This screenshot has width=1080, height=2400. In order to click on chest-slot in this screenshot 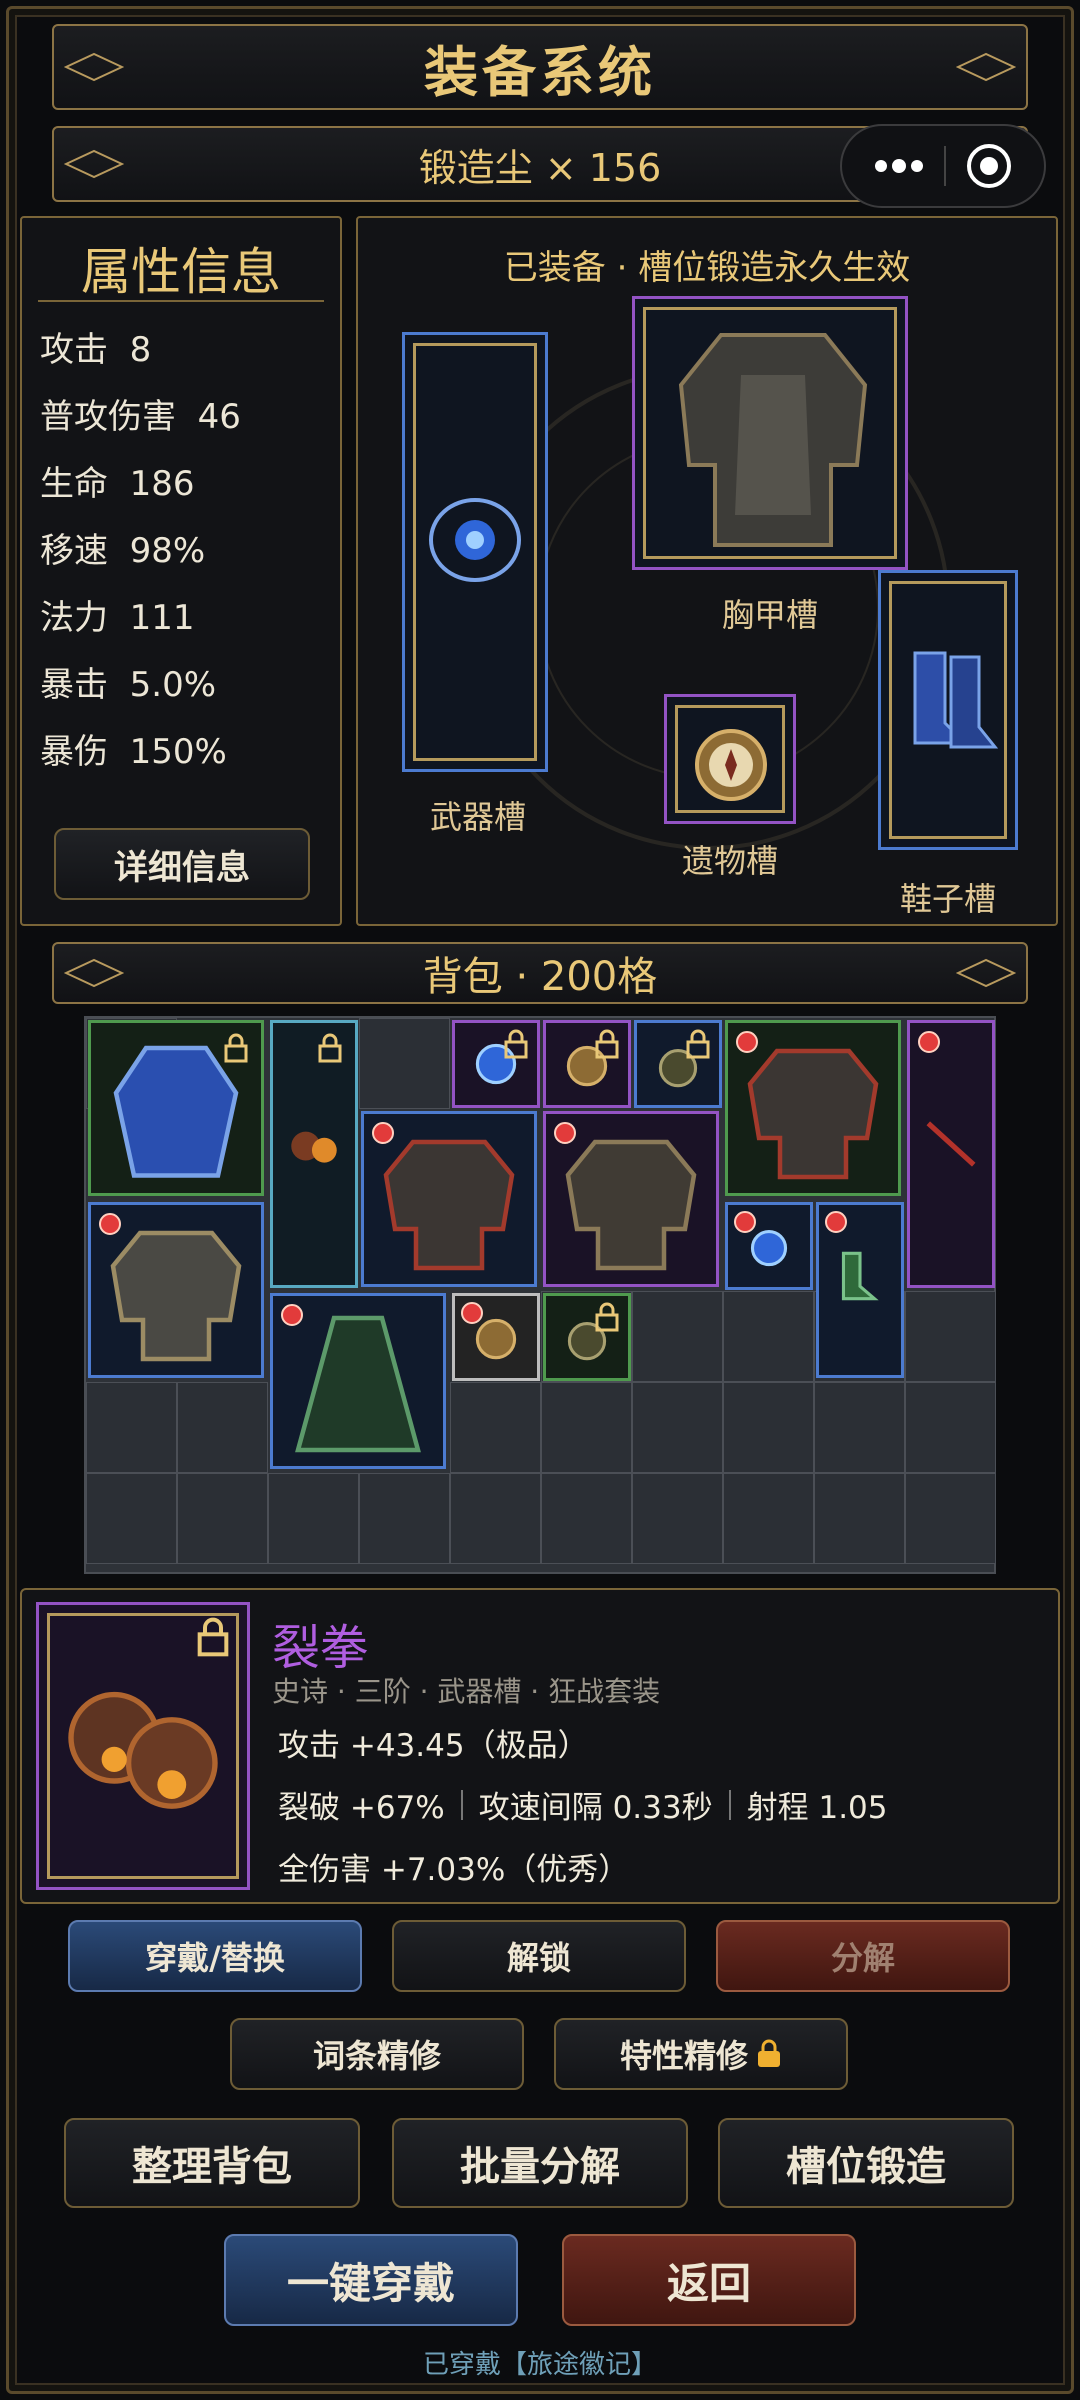, I will do `click(770, 433)`.